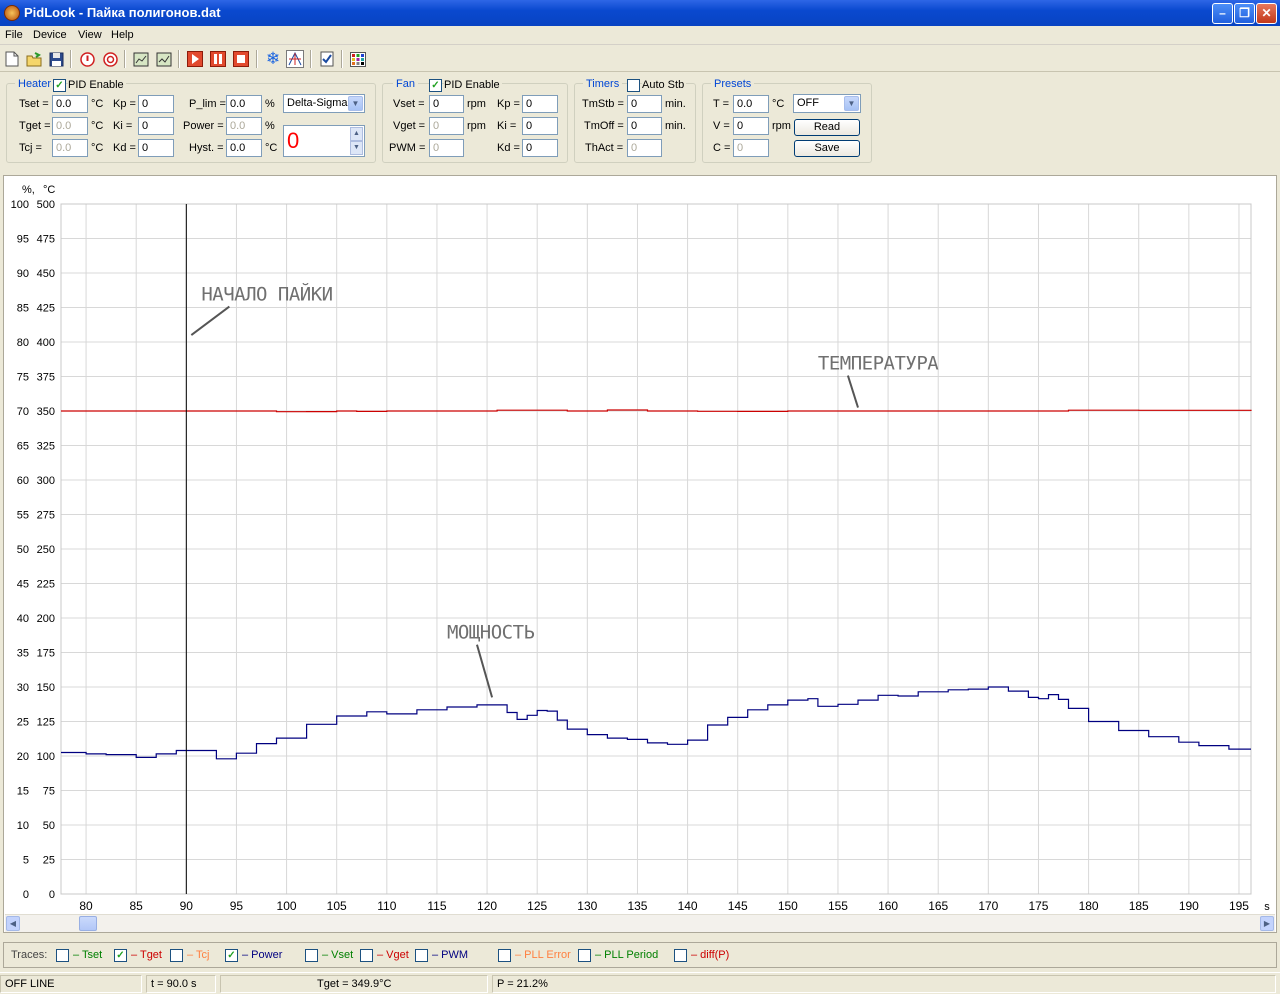 This screenshot has height=994, width=1280. I want to click on y-tick-label-temp: 475, so click(46, 240).